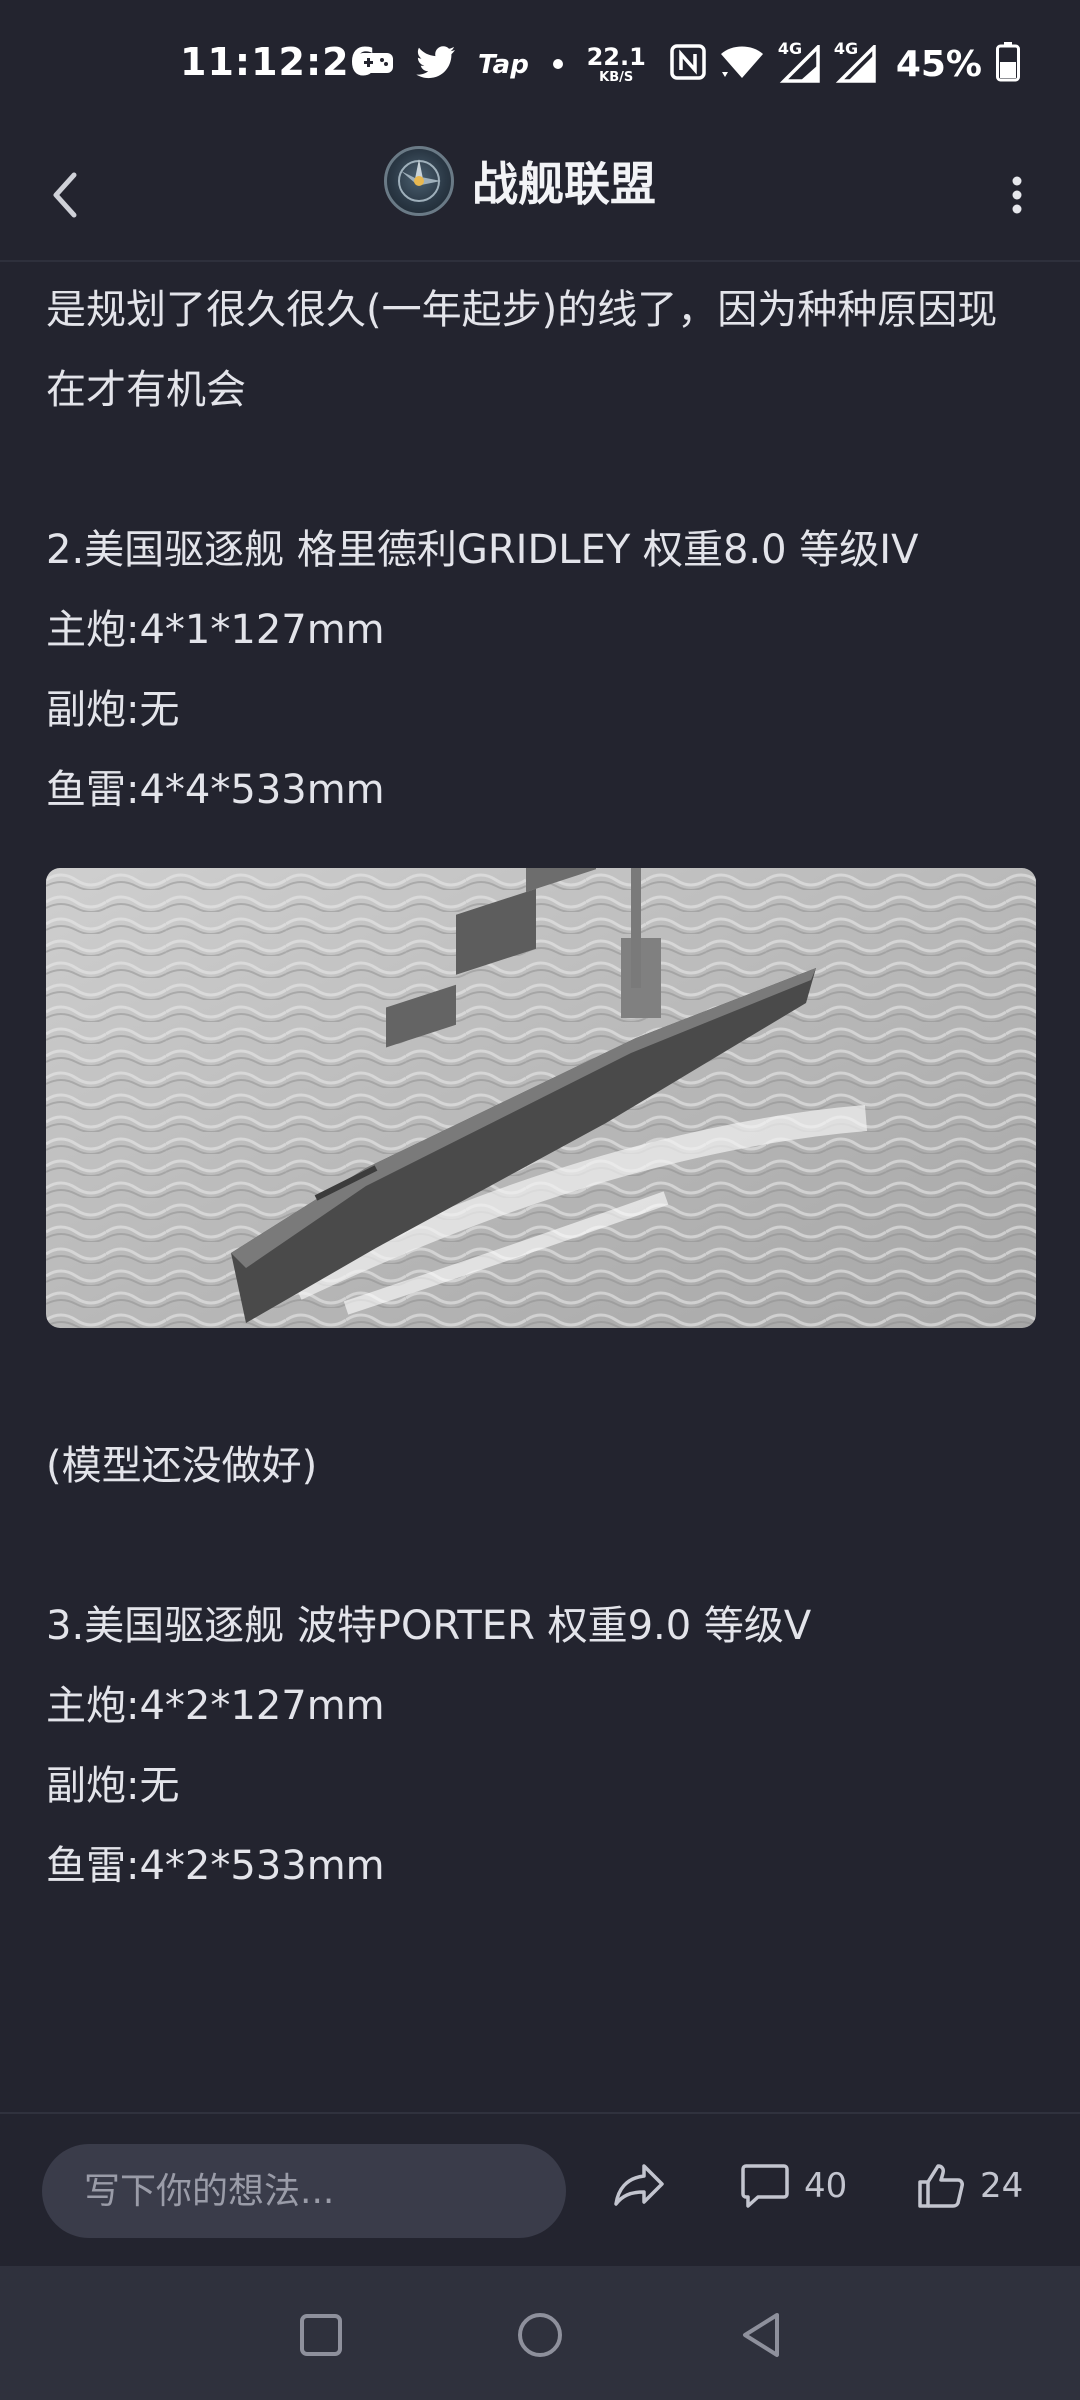 The image size is (1080, 2400). What do you see at coordinates (304, 2191) in the screenshot?
I see `comment-input` at bounding box center [304, 2191].